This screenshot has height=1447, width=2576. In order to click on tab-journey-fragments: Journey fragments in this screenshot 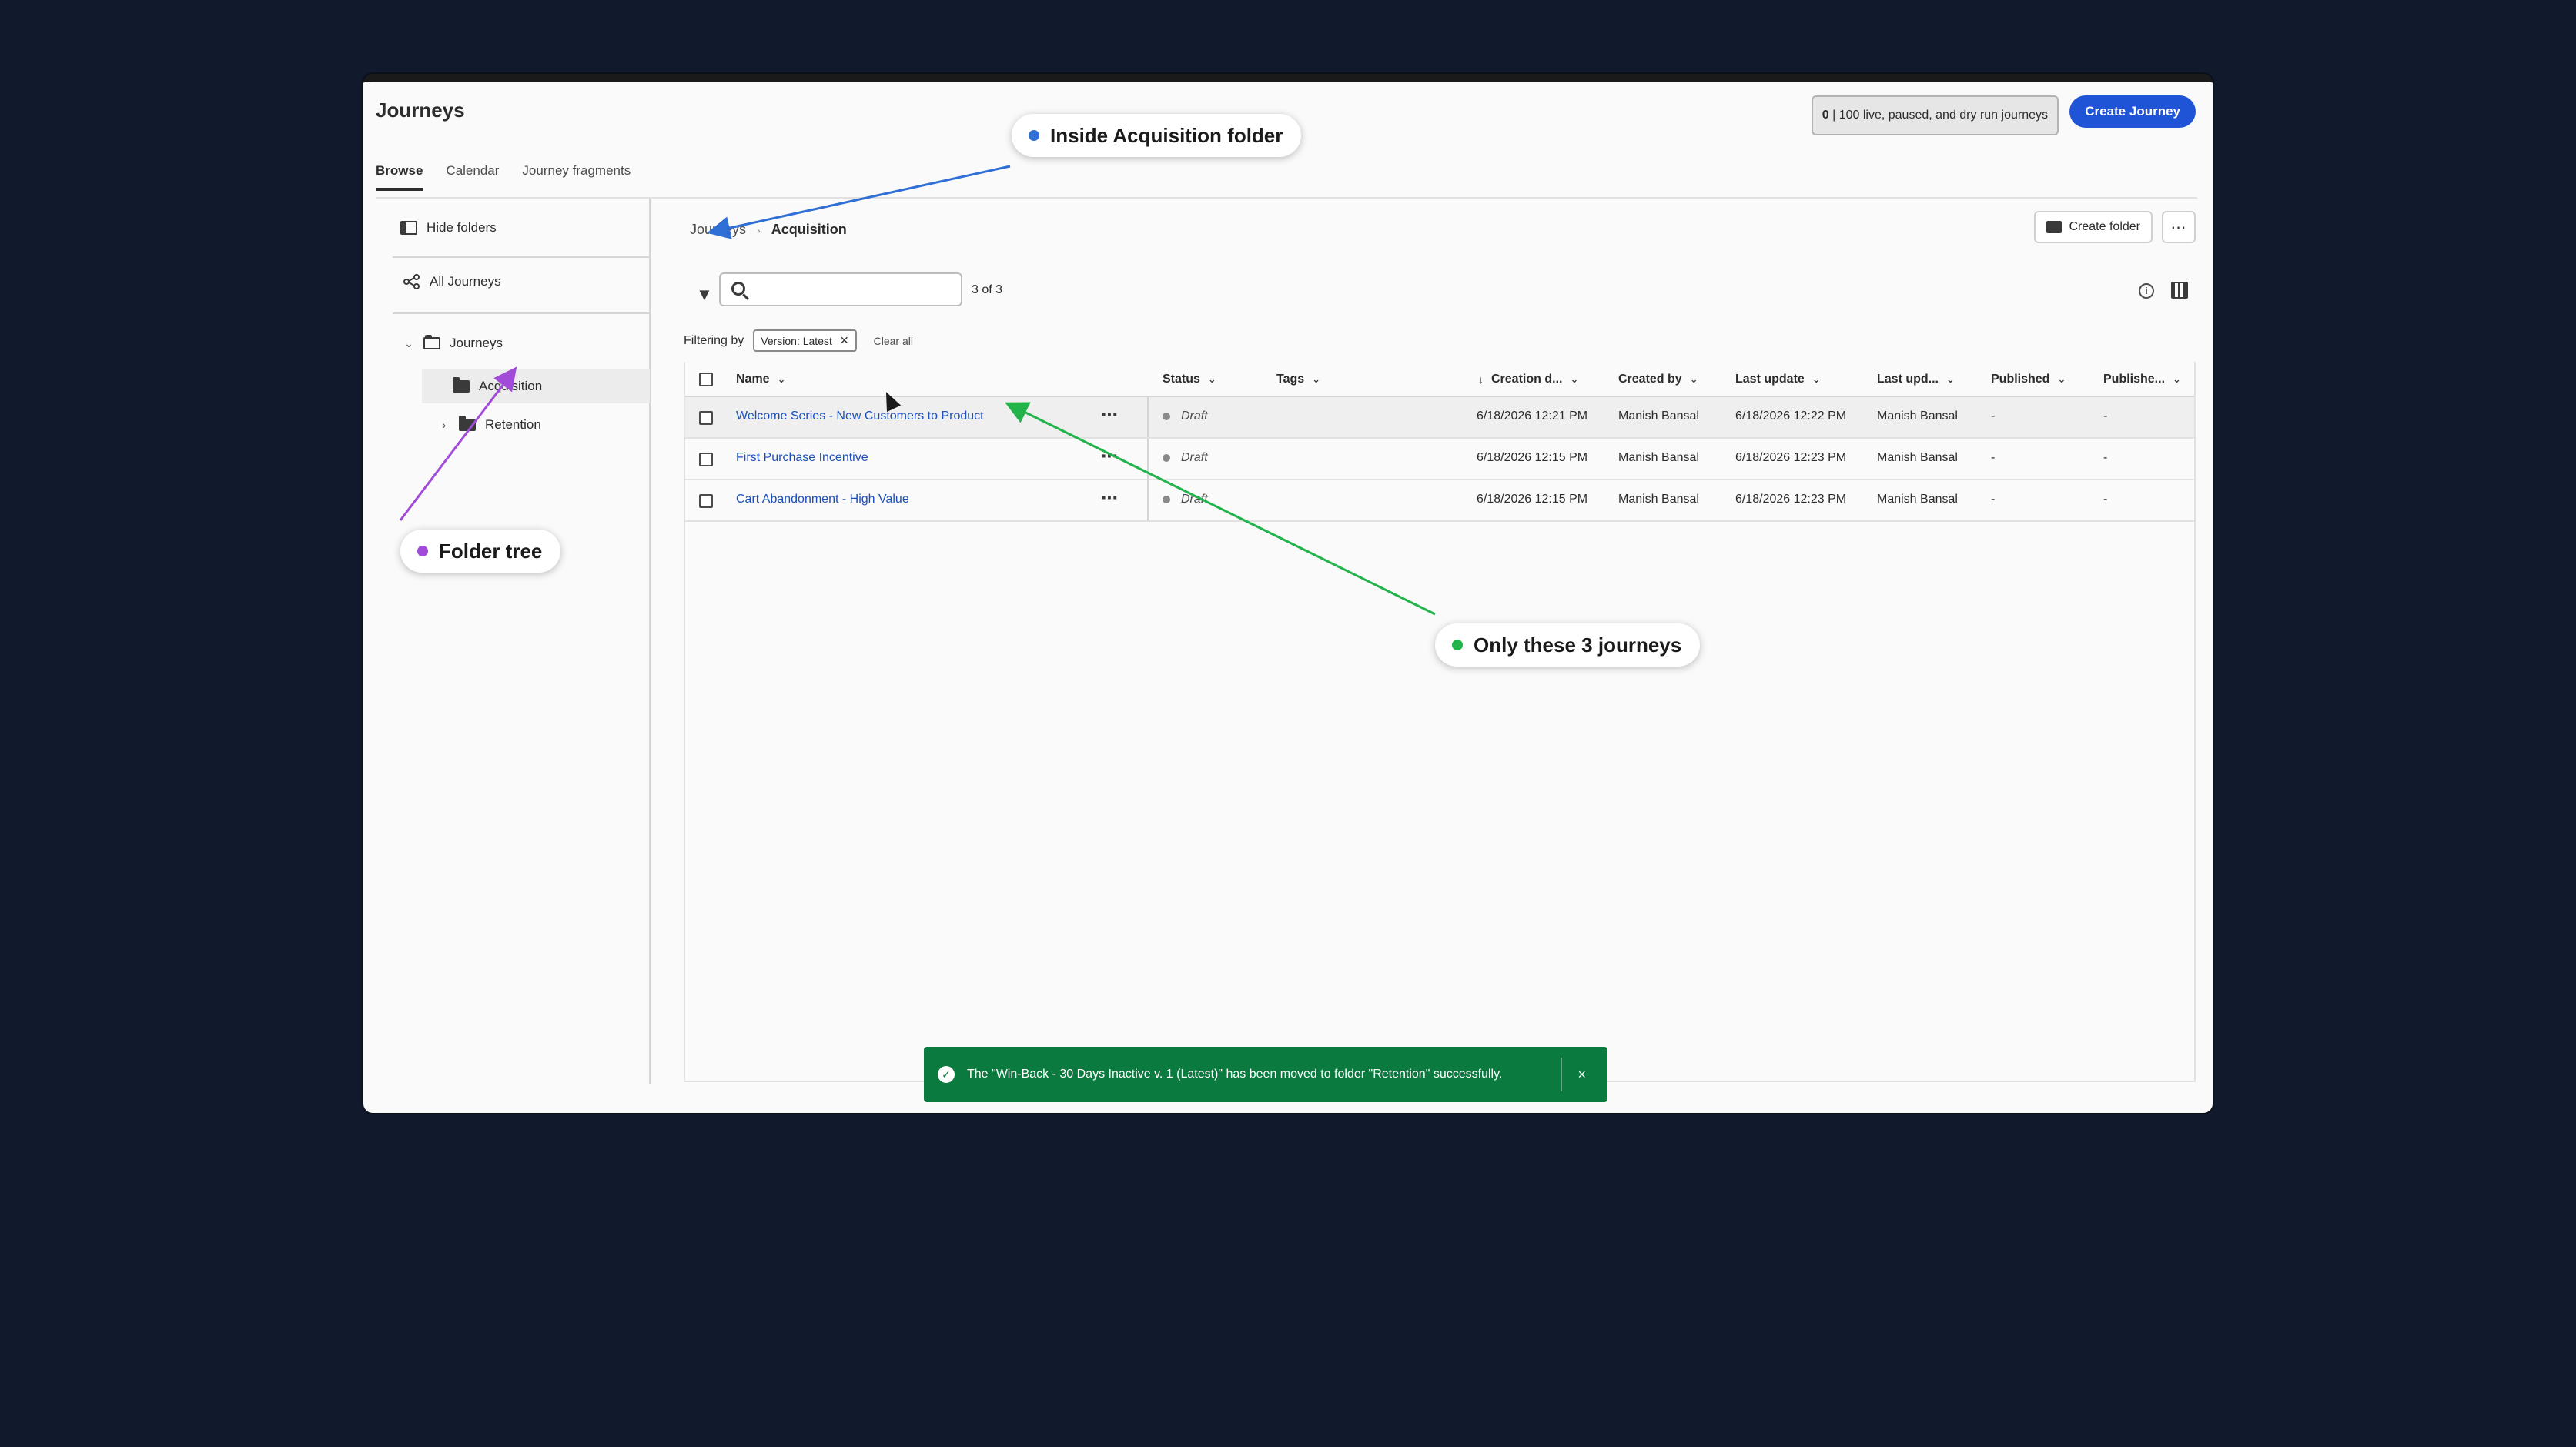, I will do `click(577, 177)`.